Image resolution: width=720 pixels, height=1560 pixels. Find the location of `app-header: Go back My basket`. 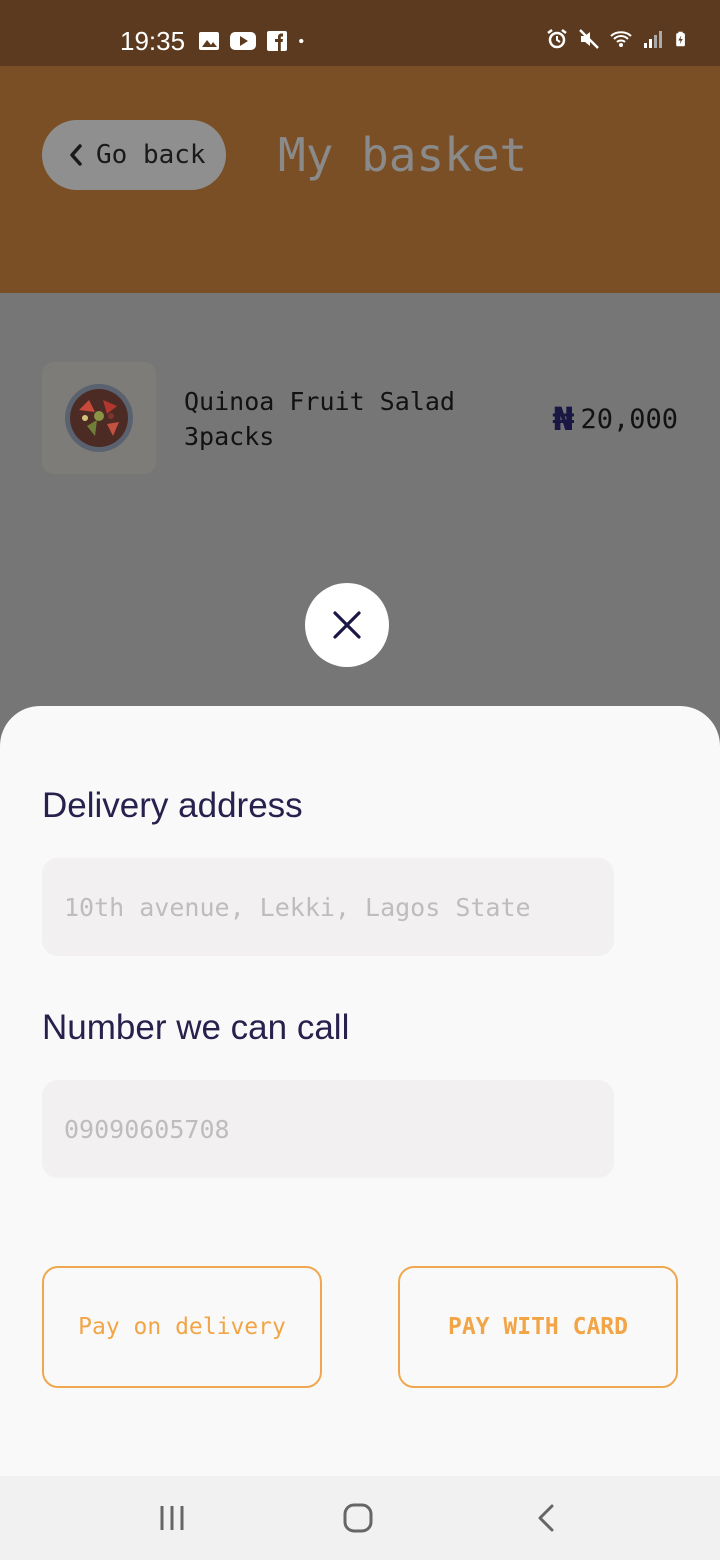

app-header: Go back My basket is located at coordinates (360, 179).